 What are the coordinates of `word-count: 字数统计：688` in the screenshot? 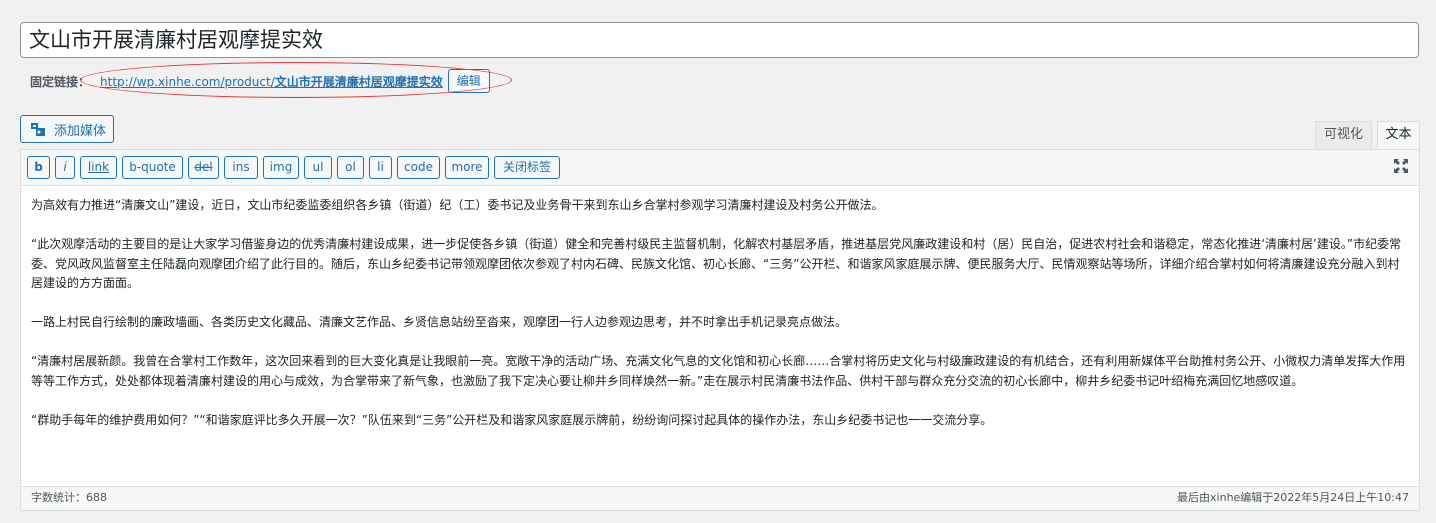 It's located at (69, 497).